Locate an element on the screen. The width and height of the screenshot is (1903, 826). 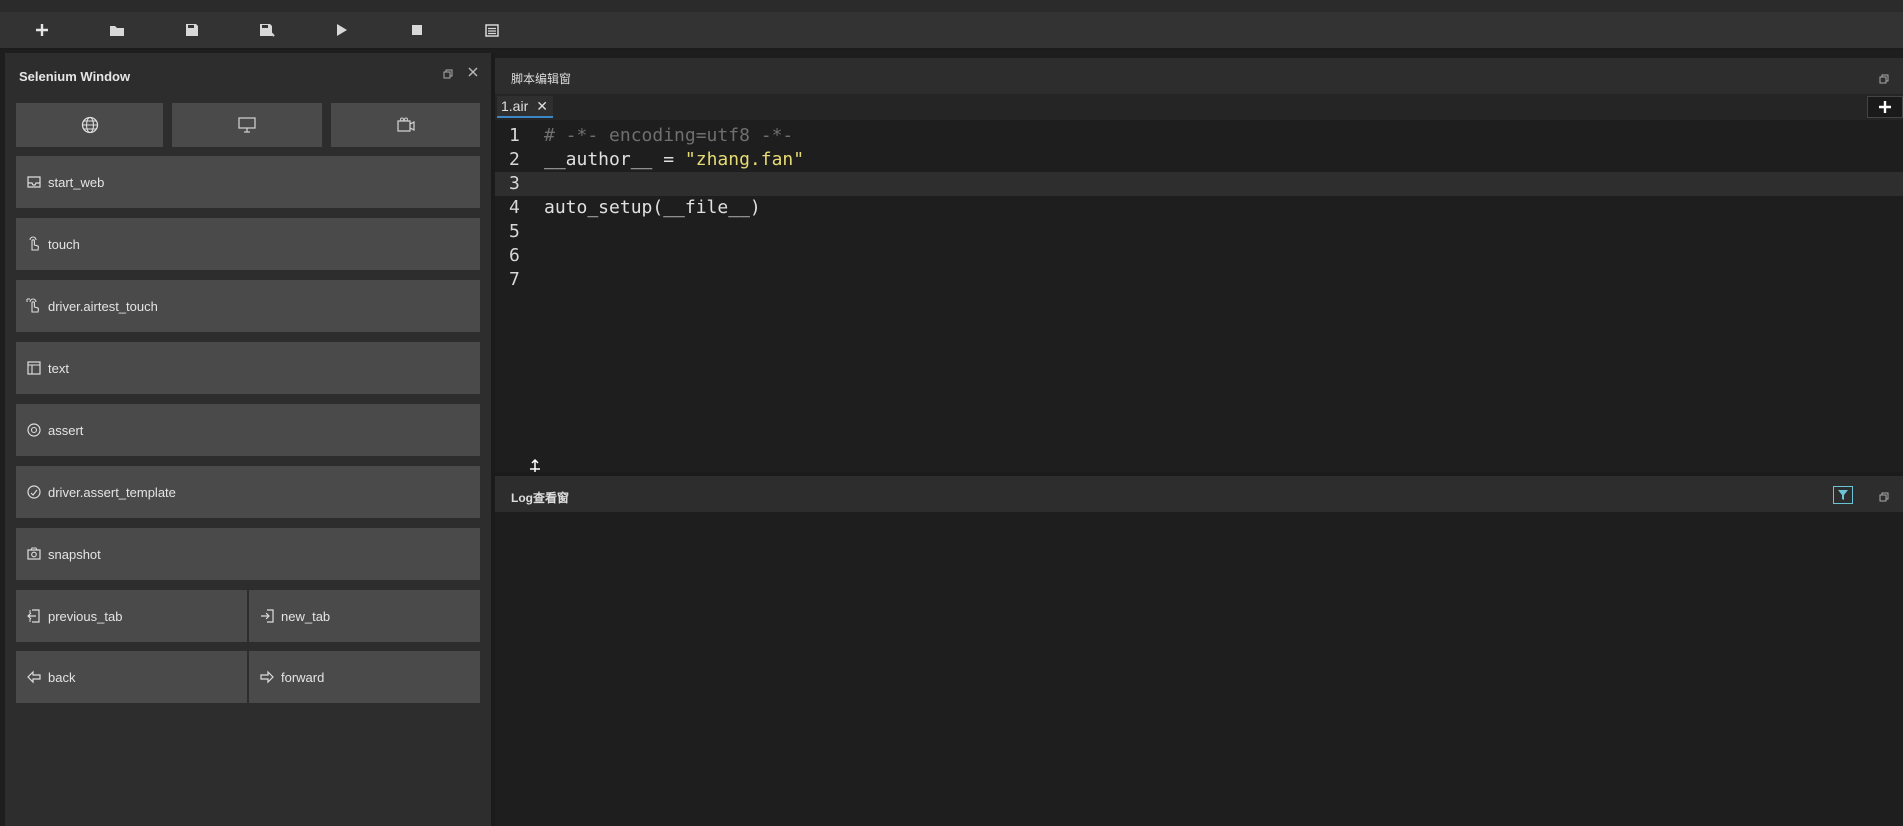
arrow-left-icon is located at coordinates (34, 677).